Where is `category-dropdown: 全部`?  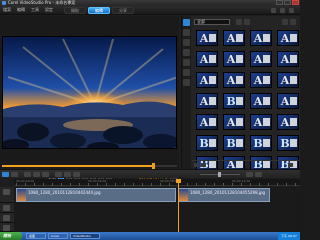 category-dropdown: 全部 is located at coordinates (212, 22).